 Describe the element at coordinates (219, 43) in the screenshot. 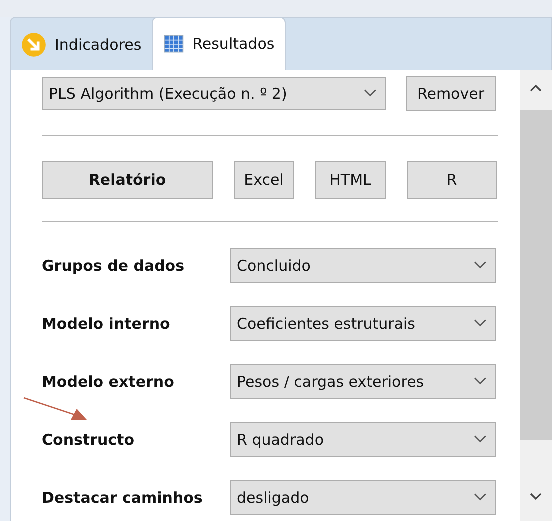

I see `tab: Resultados` at that location.